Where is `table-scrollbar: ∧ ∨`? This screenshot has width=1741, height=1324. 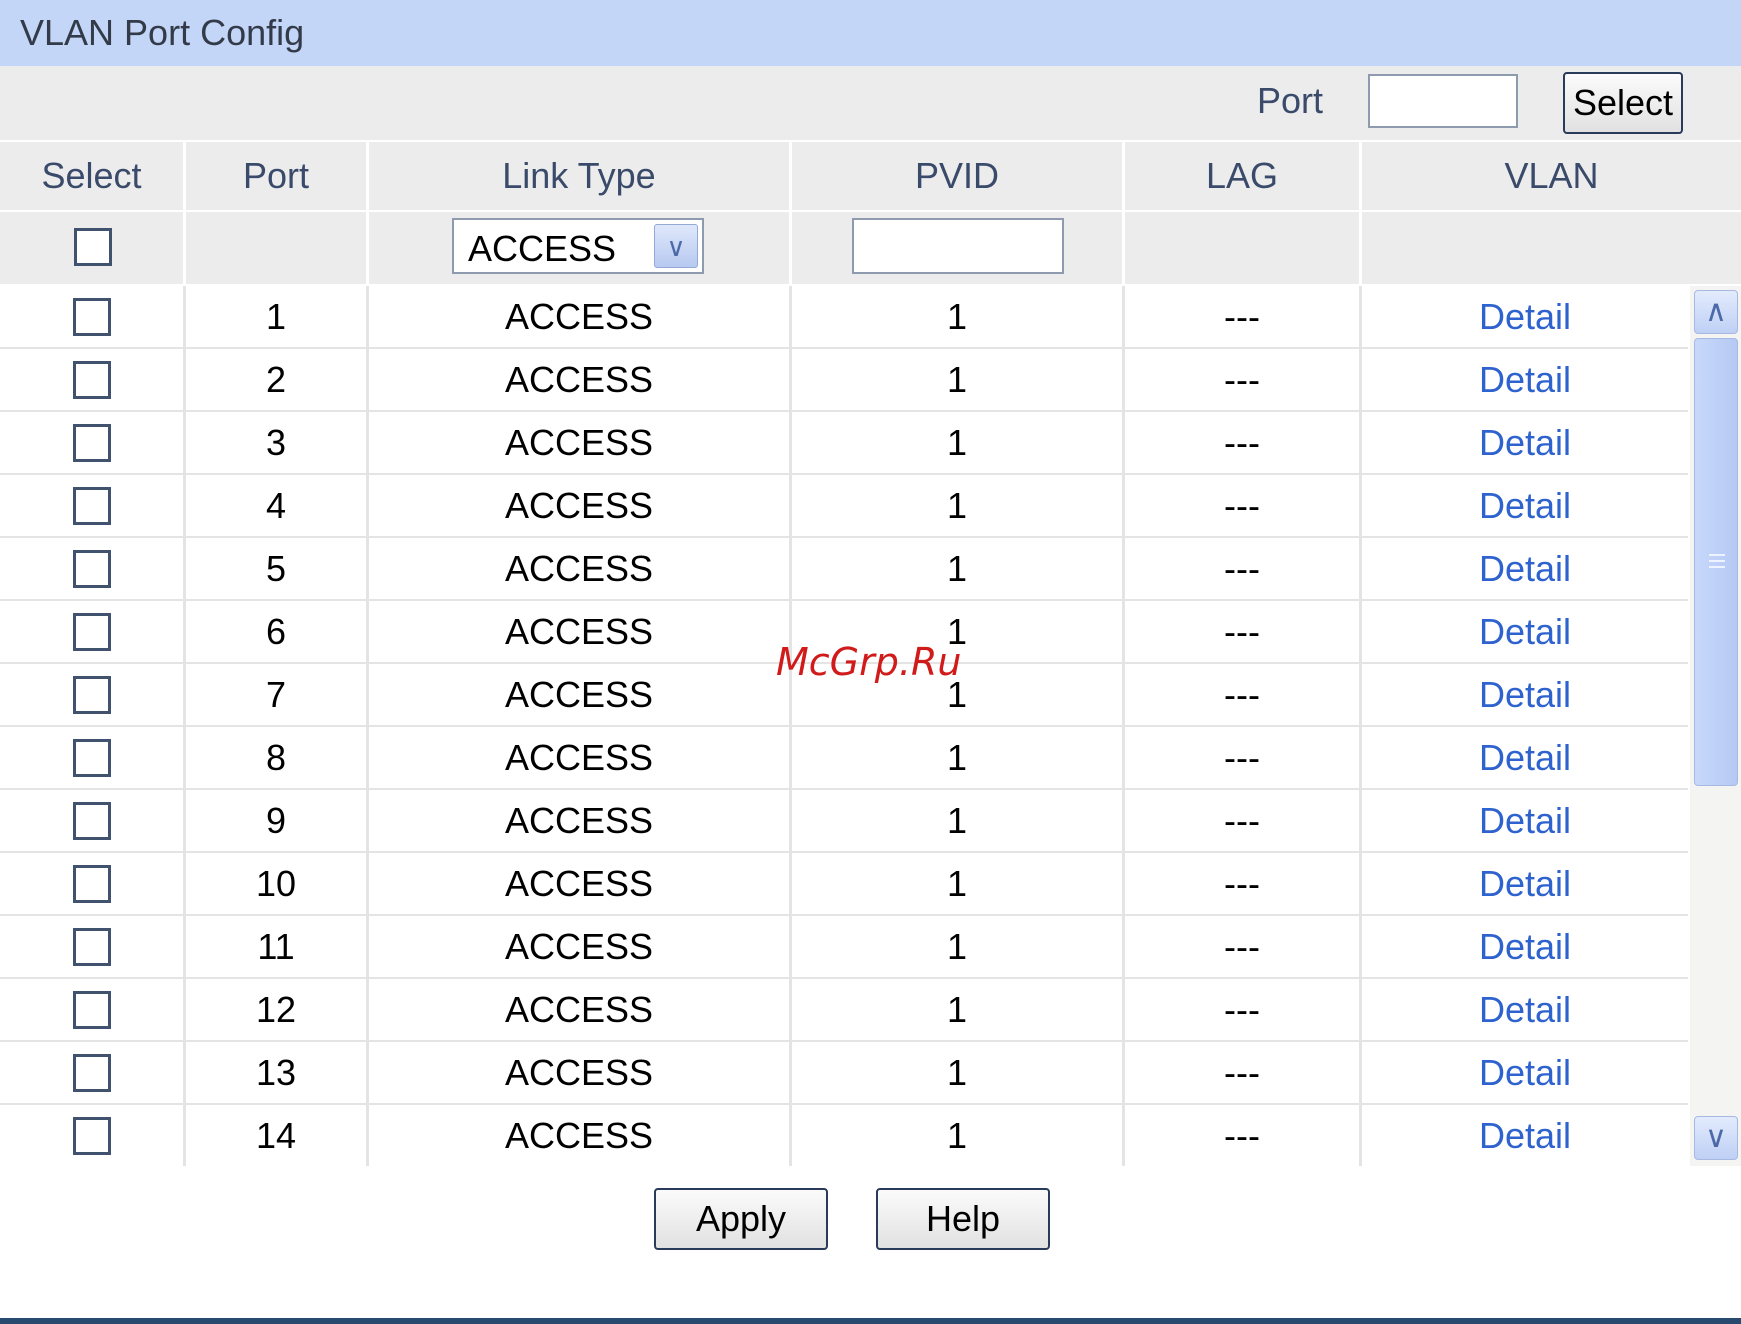
table-scrollbar: ∧ ∨ is located at coordinates (1715, 726).